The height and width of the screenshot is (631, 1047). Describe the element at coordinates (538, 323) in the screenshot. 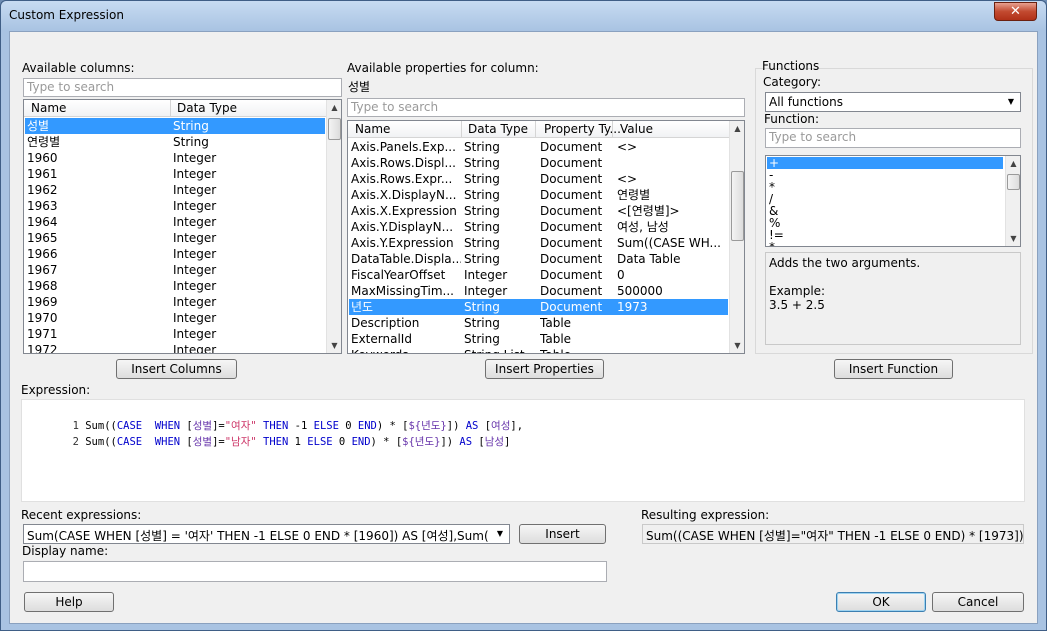

I see `table-row: Description String Table` at that location.